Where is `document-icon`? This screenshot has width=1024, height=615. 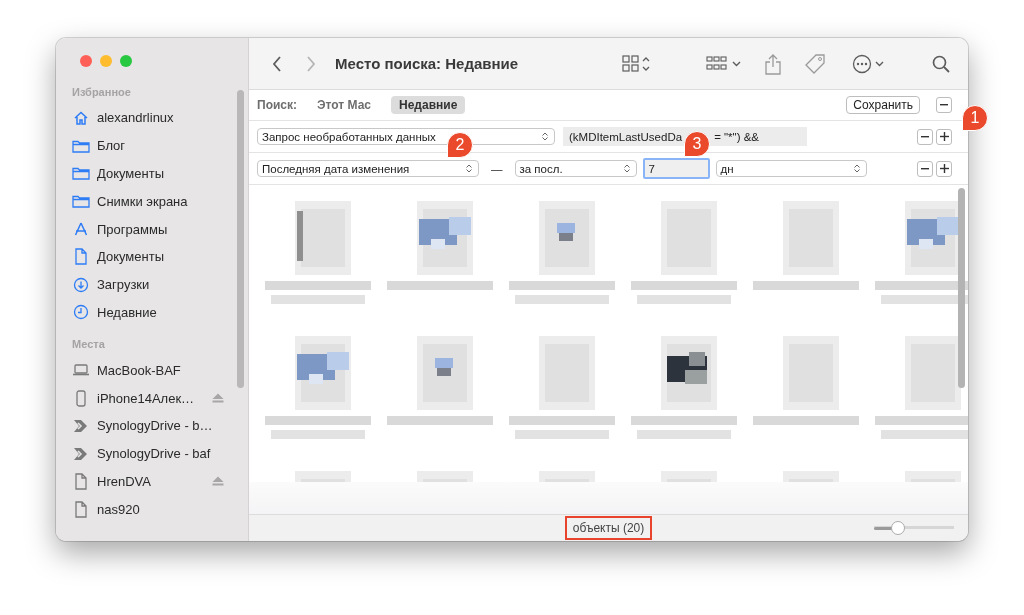 document-icon is located at coordinates (81, 257).